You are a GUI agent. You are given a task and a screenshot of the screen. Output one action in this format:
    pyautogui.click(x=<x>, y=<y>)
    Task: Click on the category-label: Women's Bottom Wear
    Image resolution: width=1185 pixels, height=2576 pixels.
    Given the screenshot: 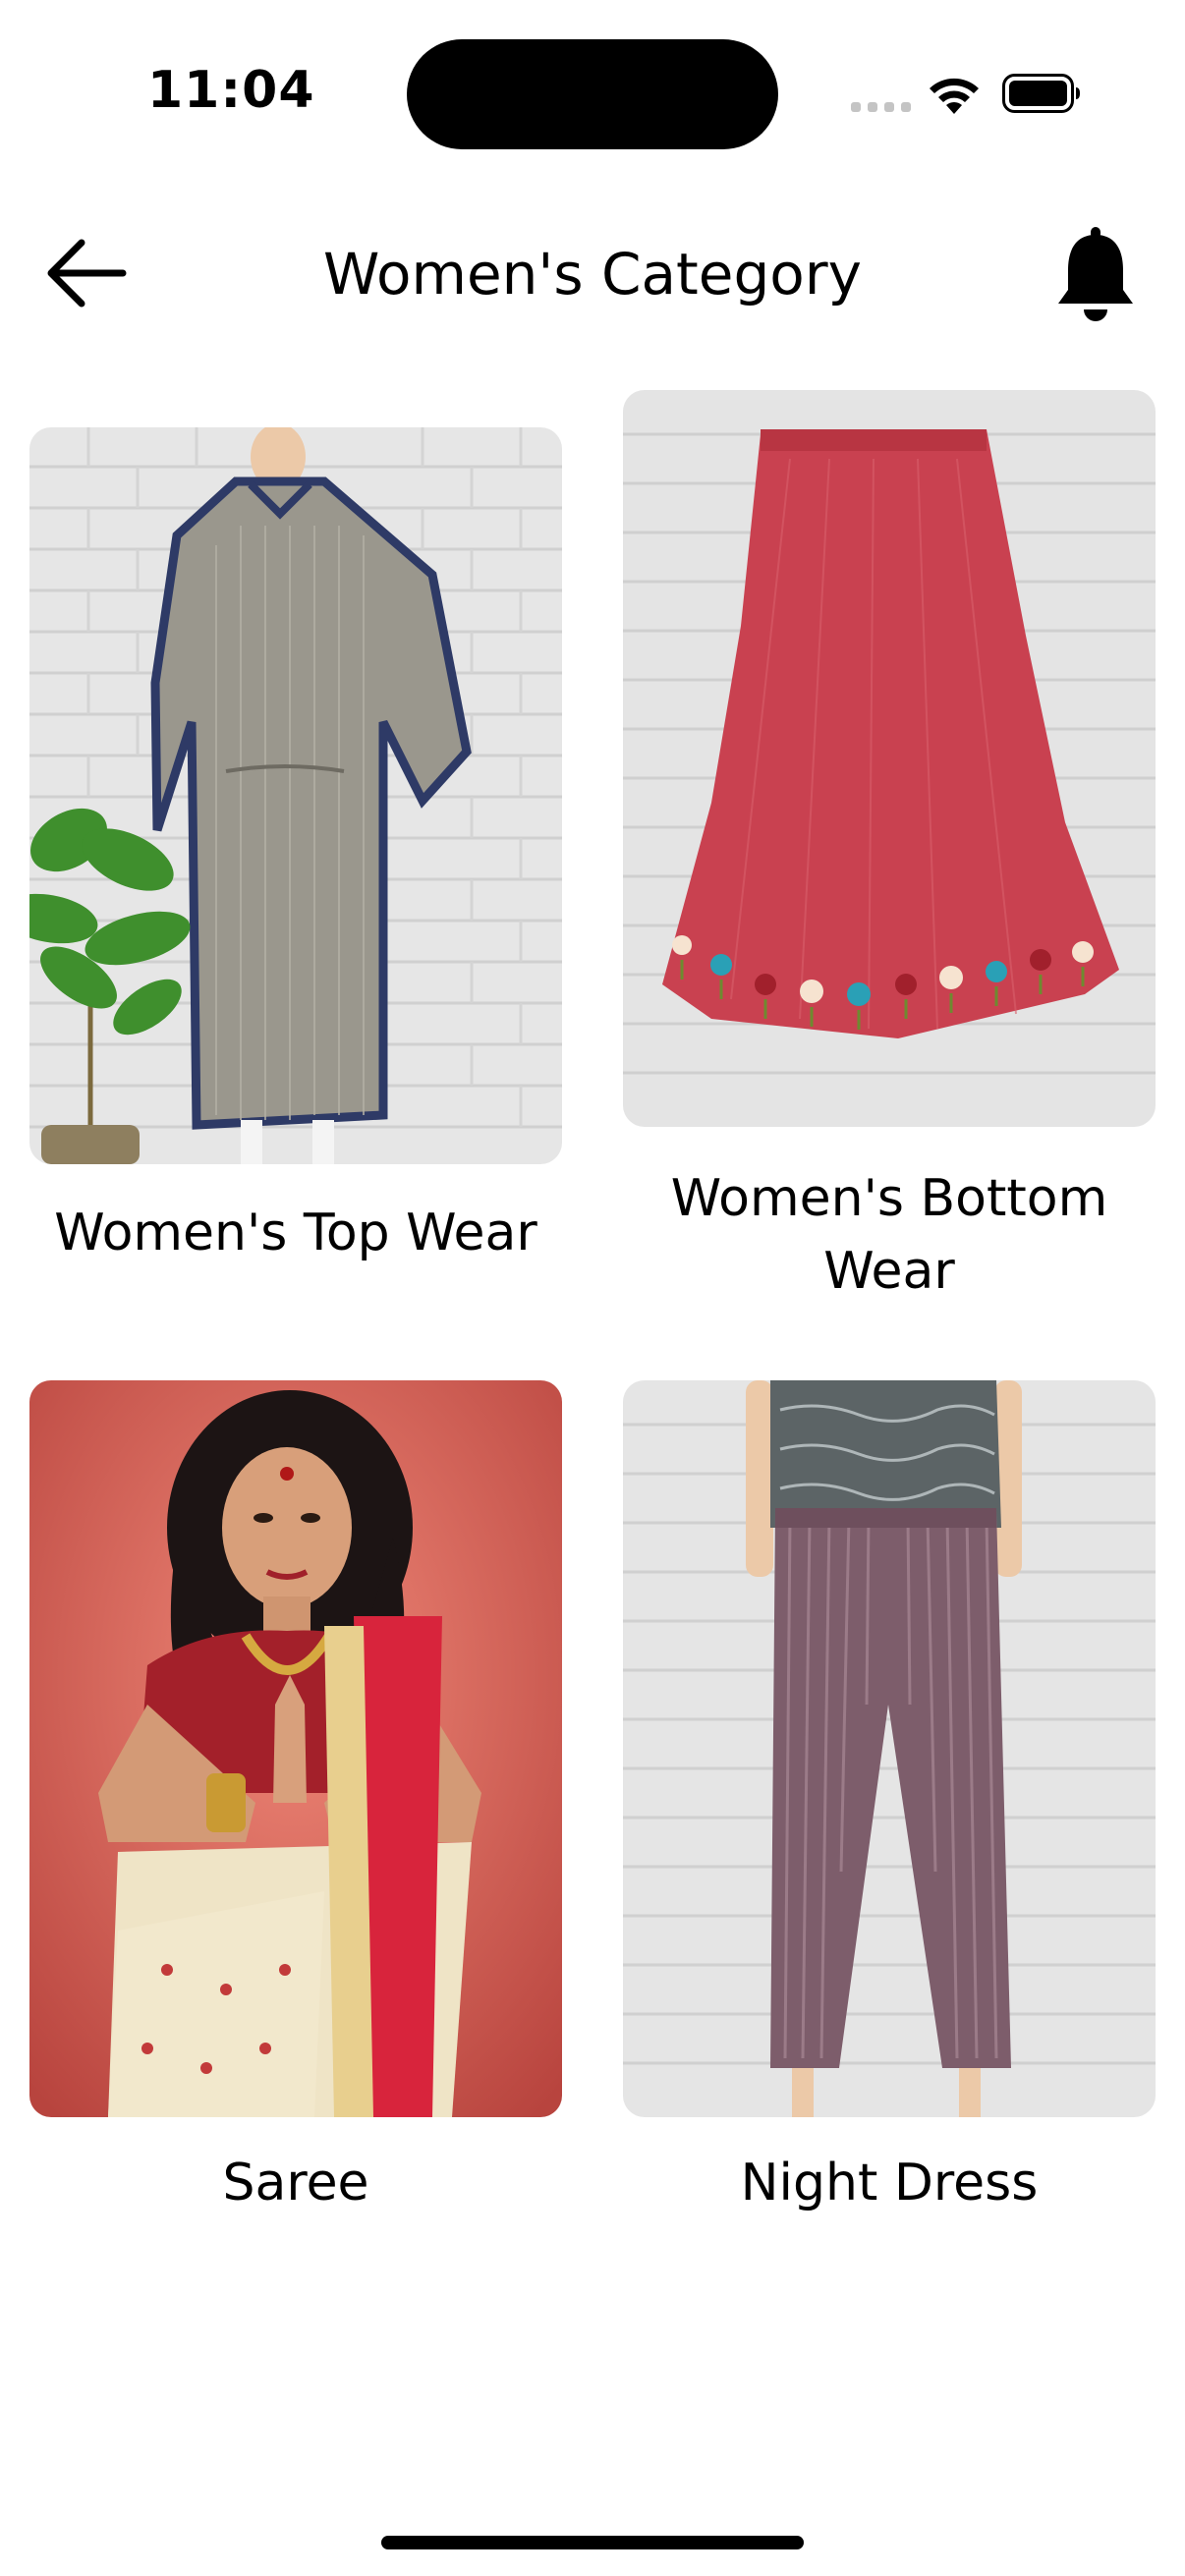 What is the action you would take?
    pyautogui.click(x=889, y=1235)
    